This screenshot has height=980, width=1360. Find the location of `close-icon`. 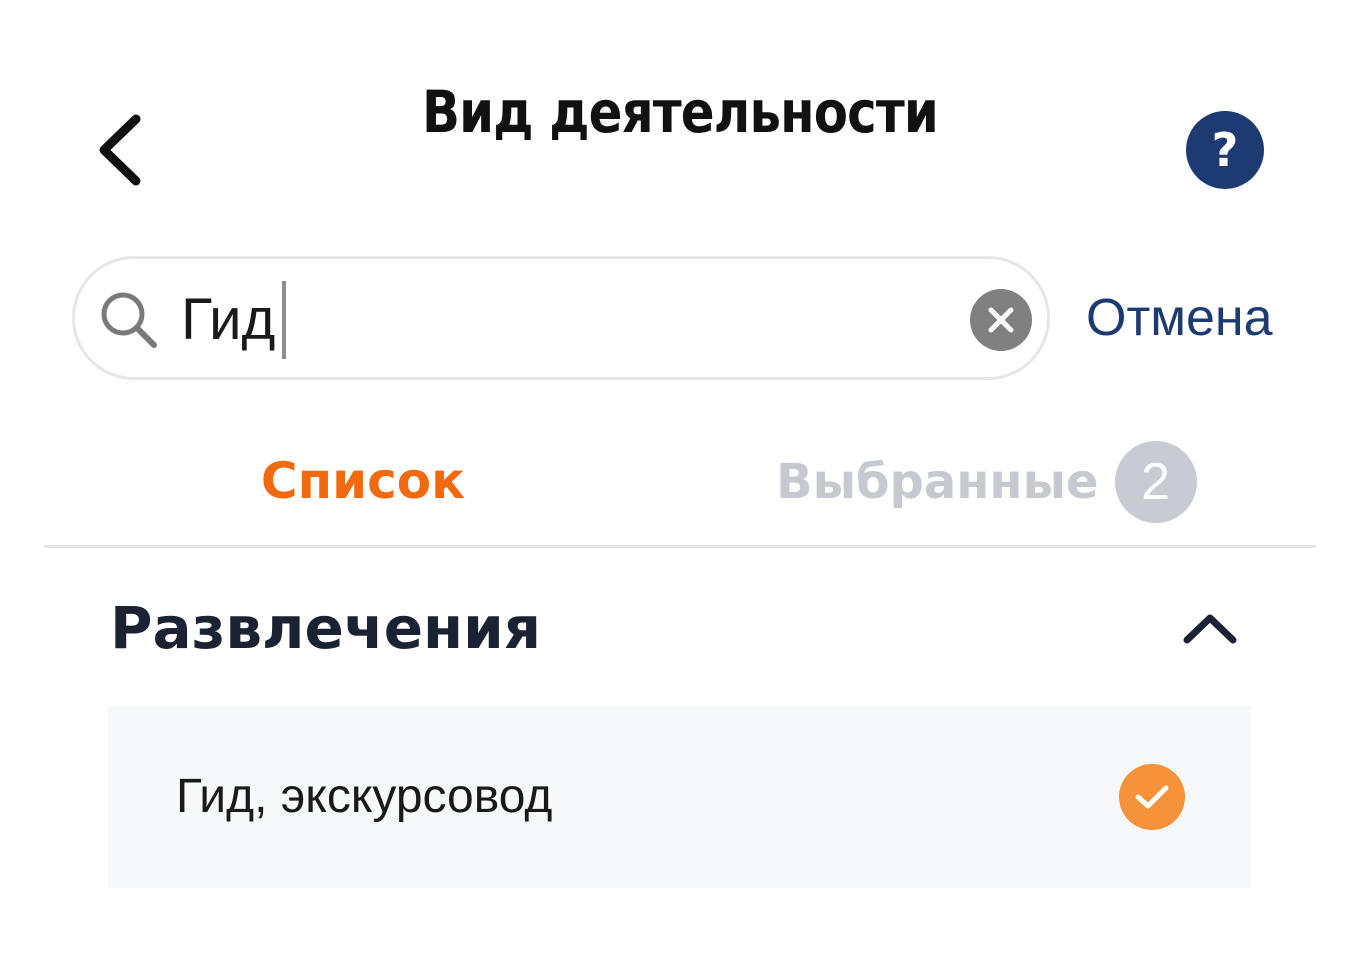

close-icon is located at coordinates (1001, 320).